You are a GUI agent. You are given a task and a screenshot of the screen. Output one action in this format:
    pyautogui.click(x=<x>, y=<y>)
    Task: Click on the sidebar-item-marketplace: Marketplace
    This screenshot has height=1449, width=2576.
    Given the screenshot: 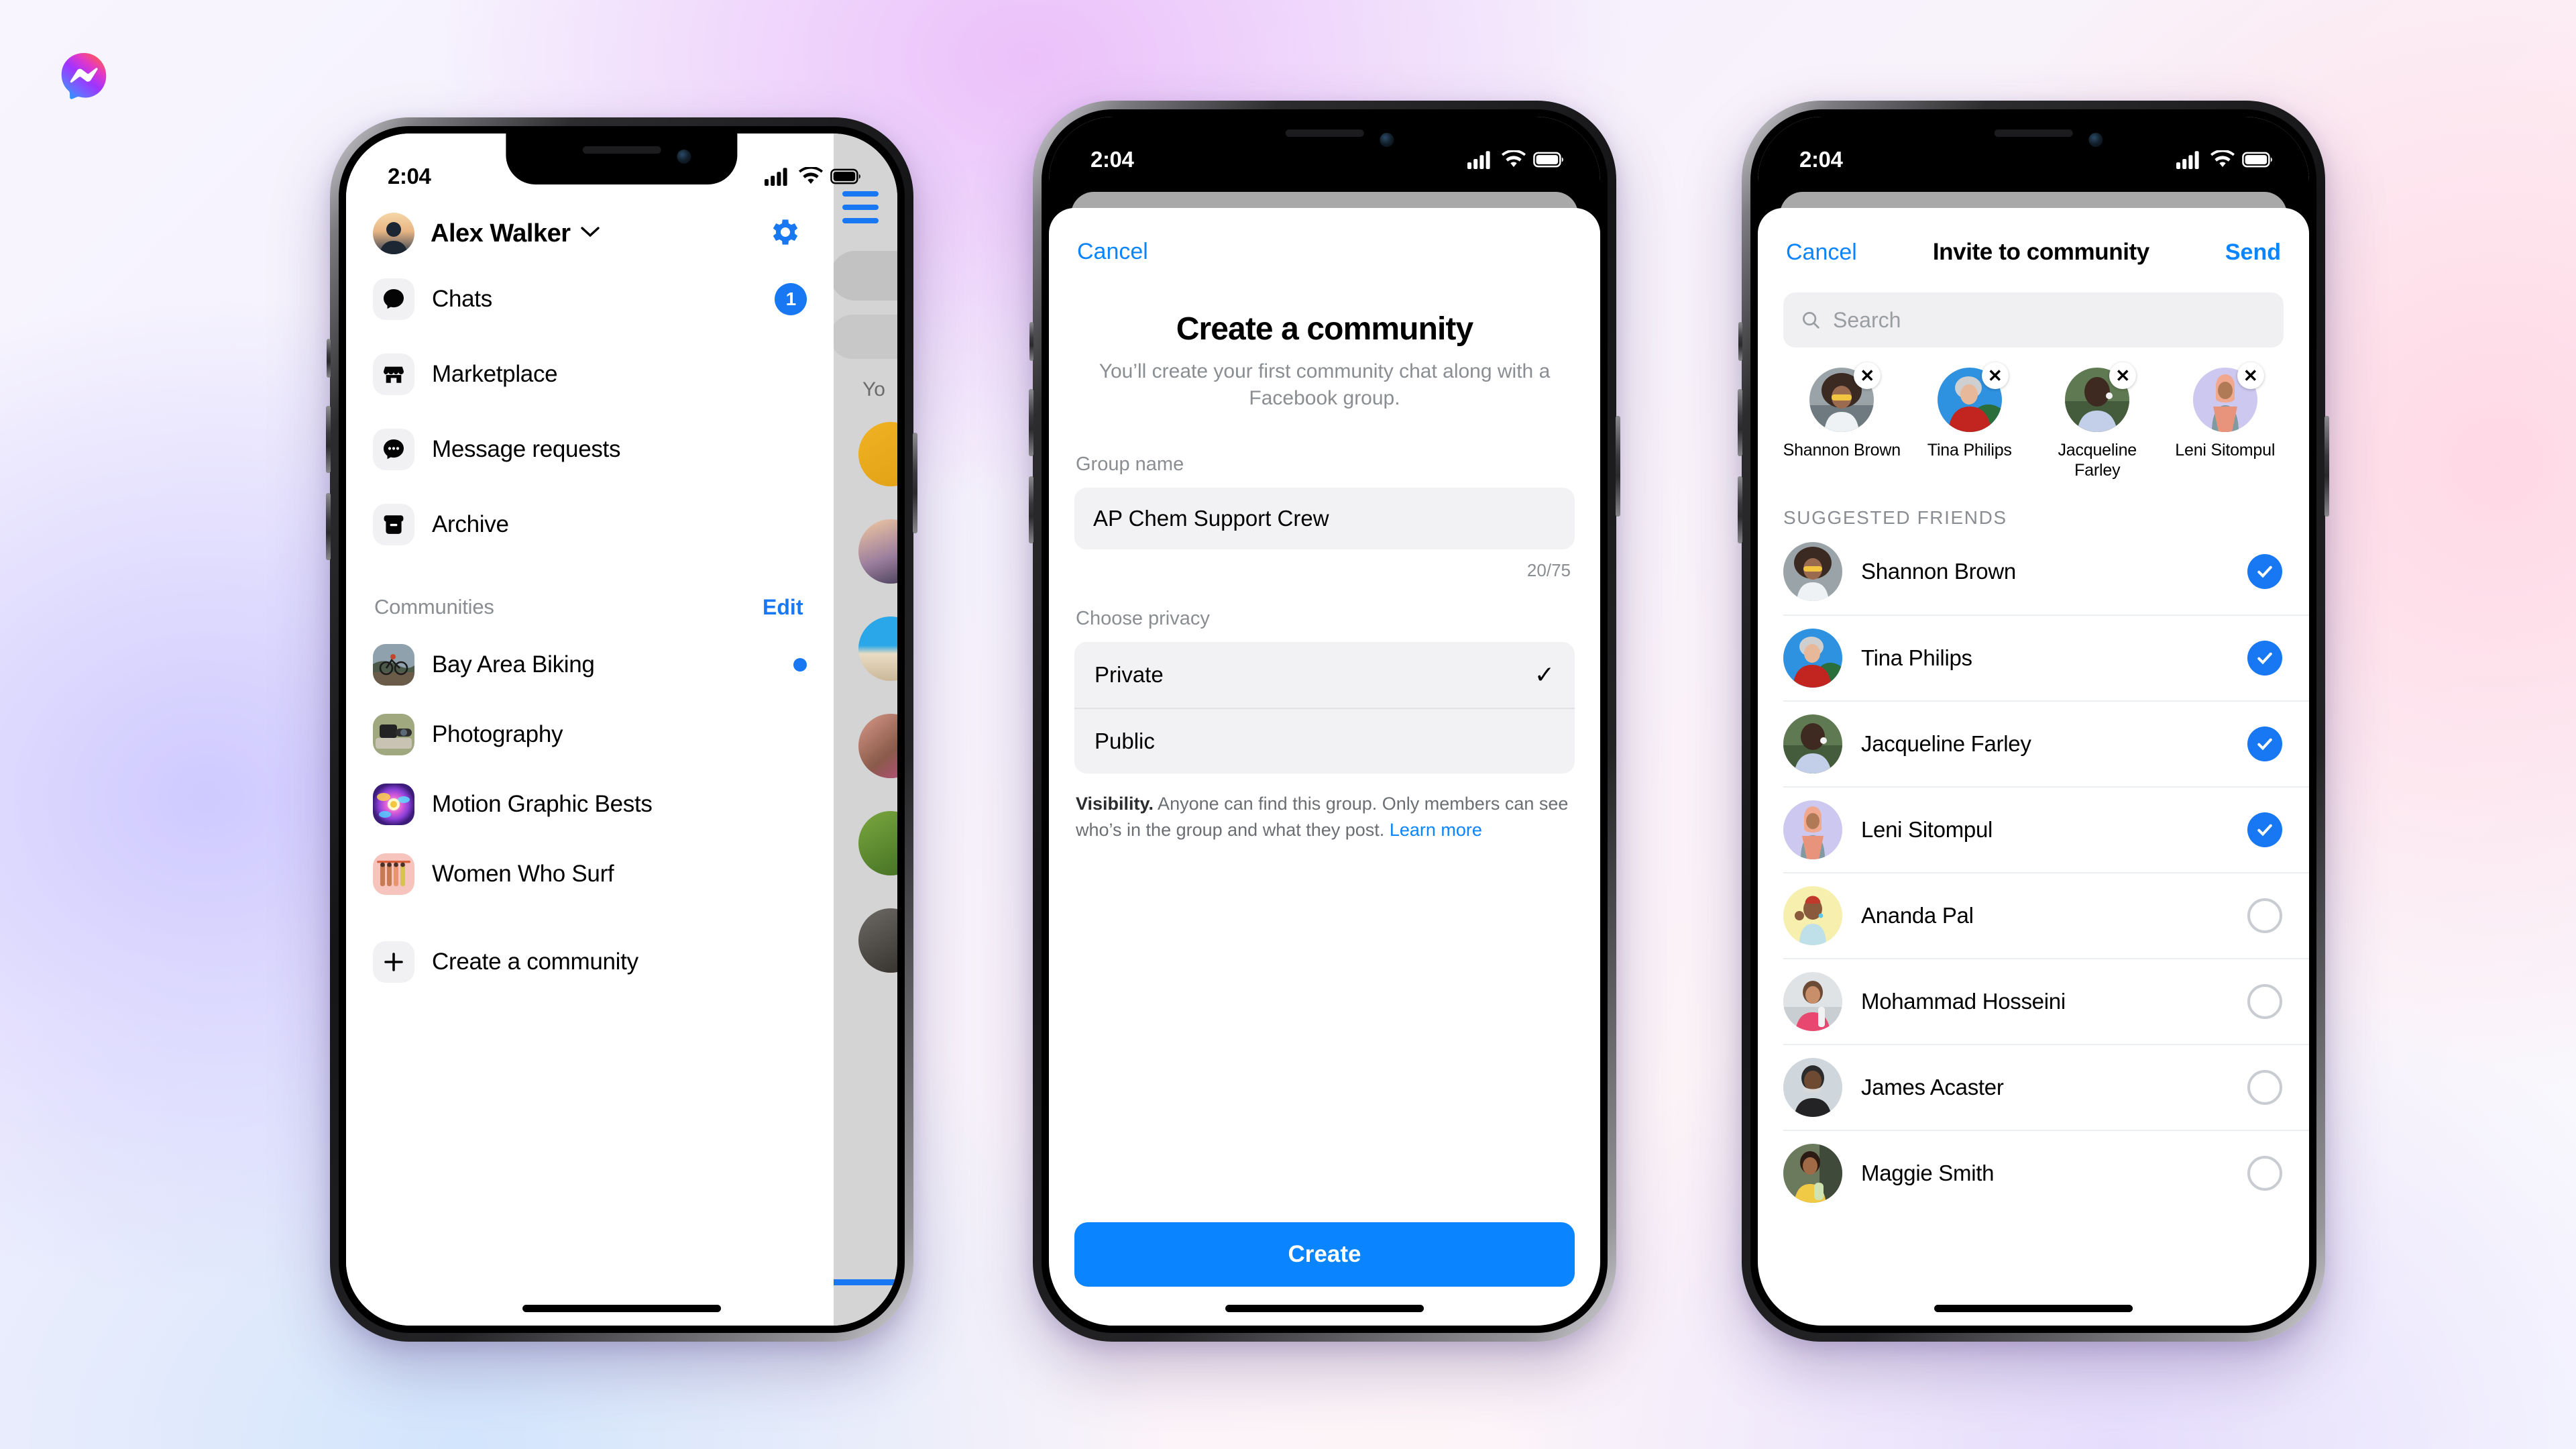 What is the action you would take?
    pyautogui.click(x=590, y=374)
    